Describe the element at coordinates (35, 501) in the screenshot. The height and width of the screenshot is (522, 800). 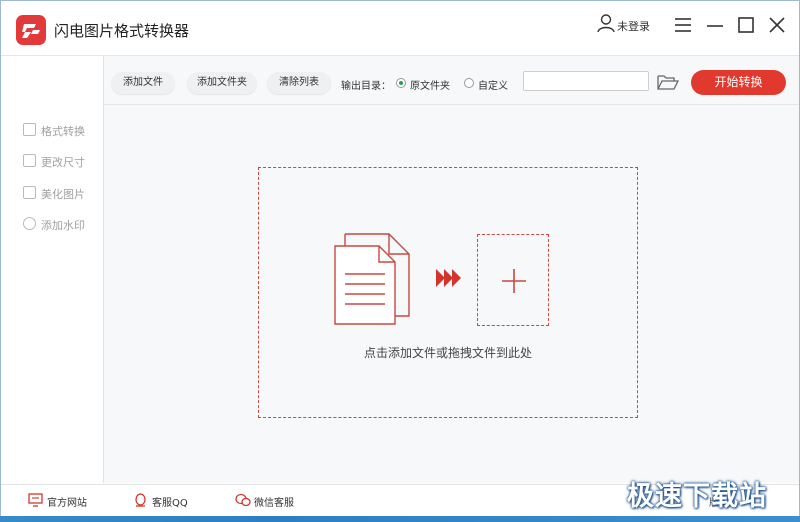
I see `monitor-icon` at that location.